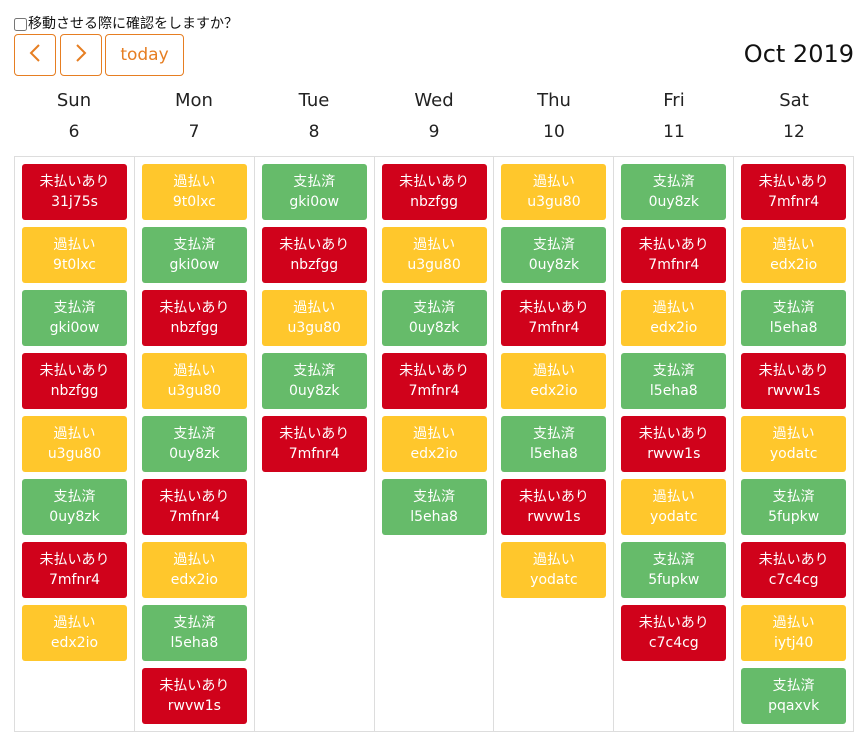  Describe the element at coordinates (35, 55) in the screenshot. I see `prev-week-button` at that location.